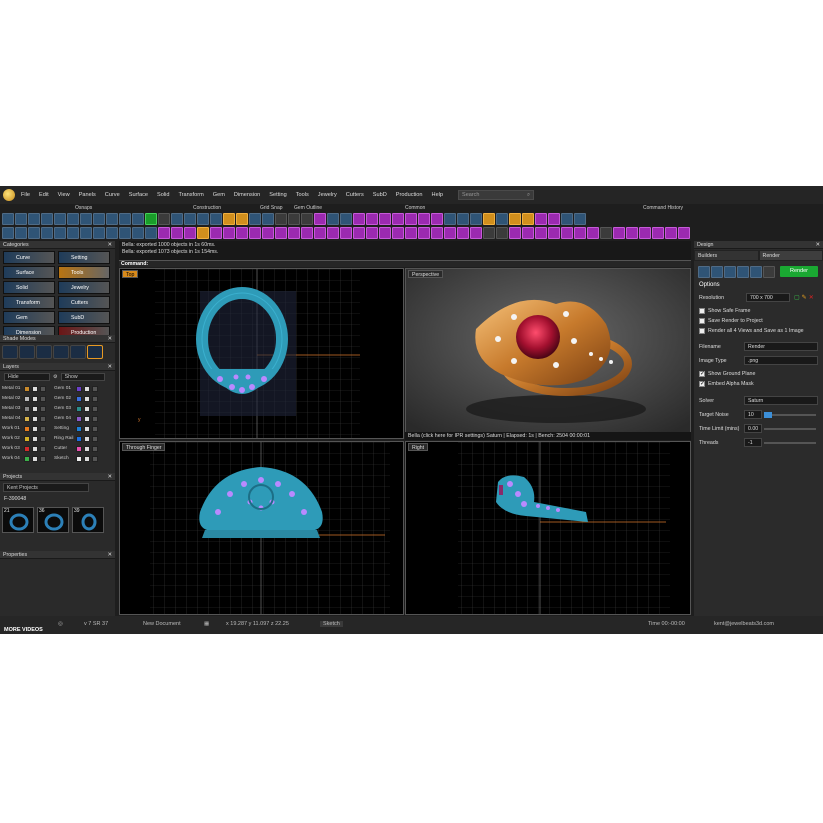 The height and width of the screenshot is (823, 823). Describe the element at coordinates (130, 274) in the screenshot. I see `viewport-tab-top: Top` at that location.